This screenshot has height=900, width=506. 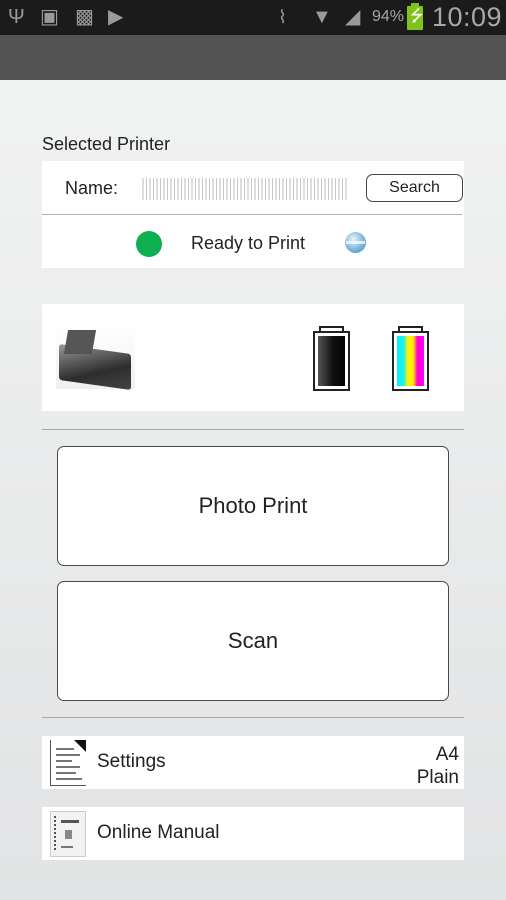 What do you see at coordinates (353, 17) in the screenshot?
I see `signal-icon: ◢` at bounding box center [353, 17].